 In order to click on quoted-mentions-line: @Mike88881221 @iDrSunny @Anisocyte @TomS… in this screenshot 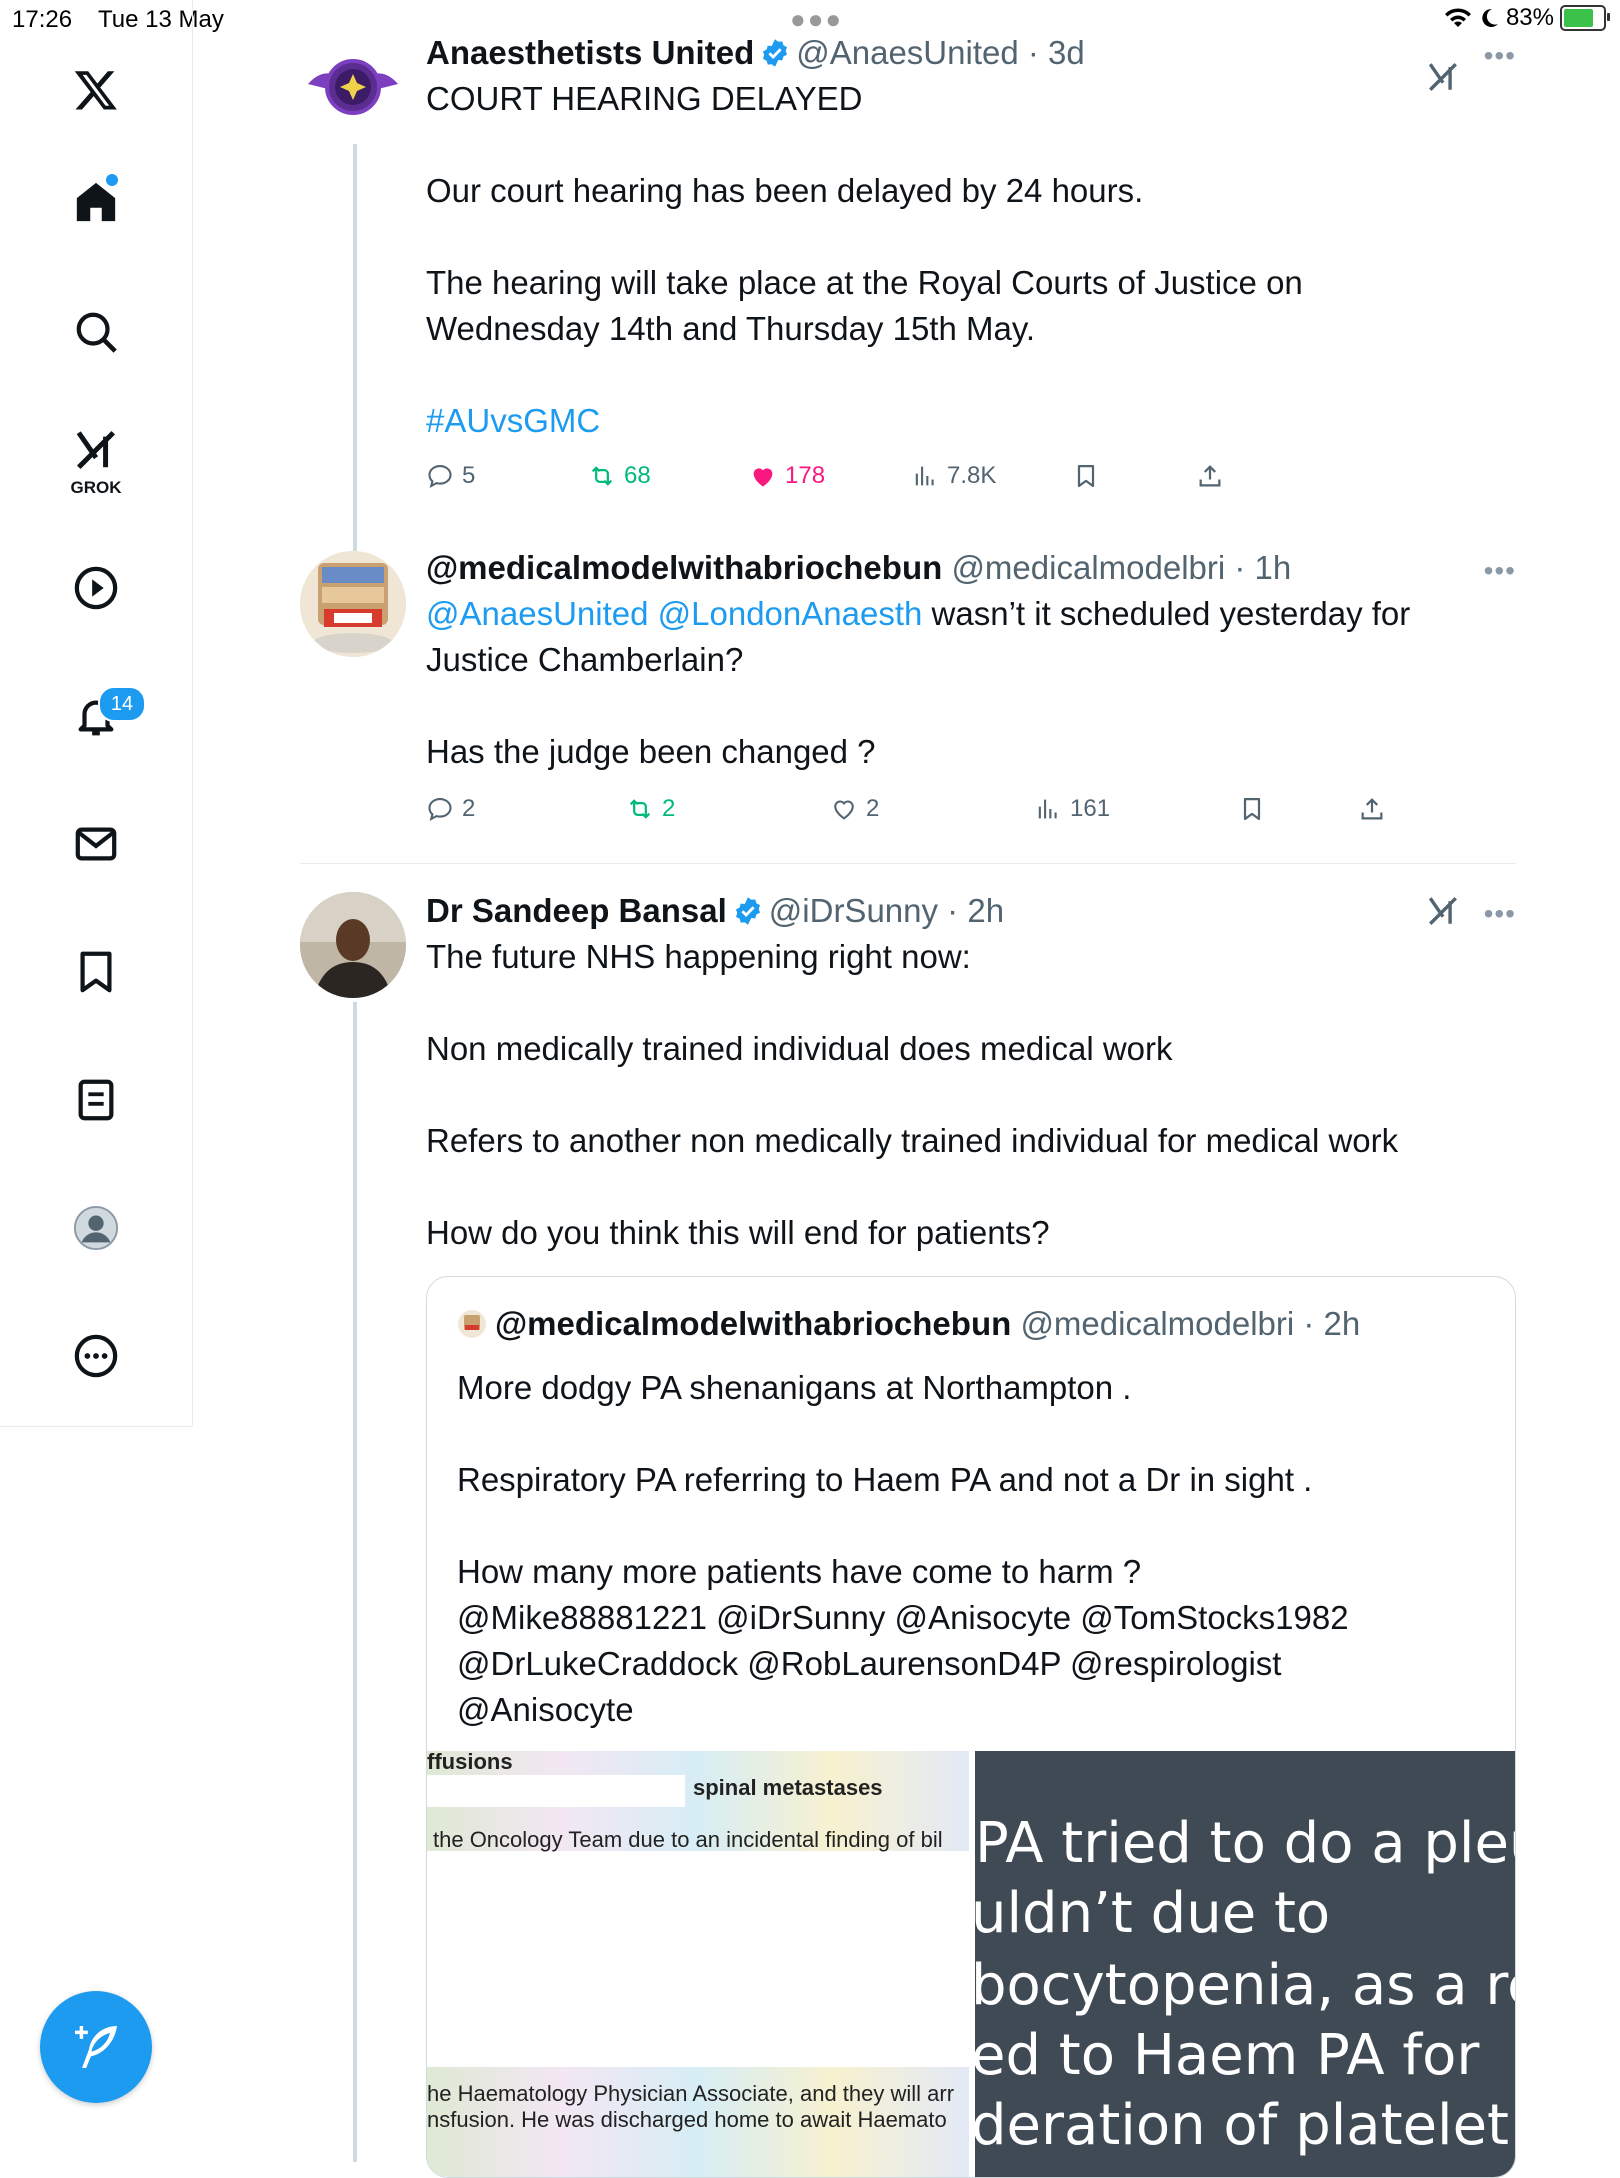, I will do `click(977, 1618)`.